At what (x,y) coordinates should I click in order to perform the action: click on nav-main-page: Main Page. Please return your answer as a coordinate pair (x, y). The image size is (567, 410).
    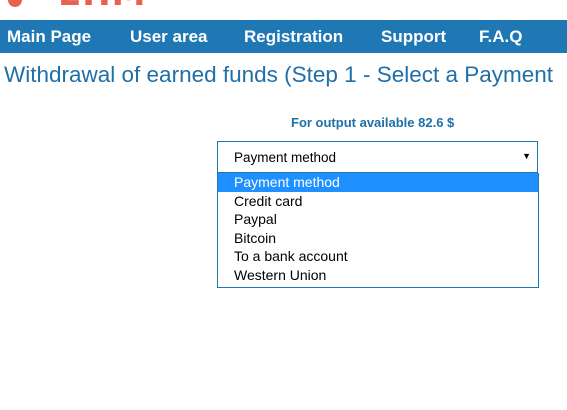
    Looking at the image, I should click on (49, 36).